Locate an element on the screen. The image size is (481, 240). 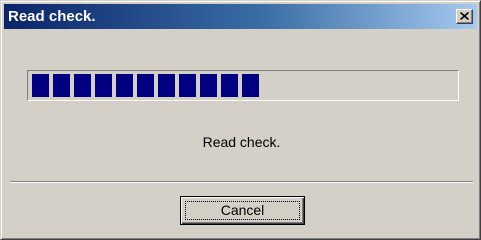
separator is located at coordinates (241, 182).